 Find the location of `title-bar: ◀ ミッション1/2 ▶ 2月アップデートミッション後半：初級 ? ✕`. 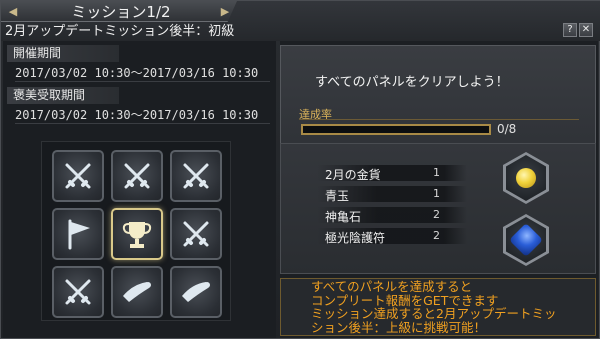

title-bar: ◀ ミッション1/2 ▶ 2月アップデートミッション後半：初級 ? ✕ is located at coordinates (300, 21).